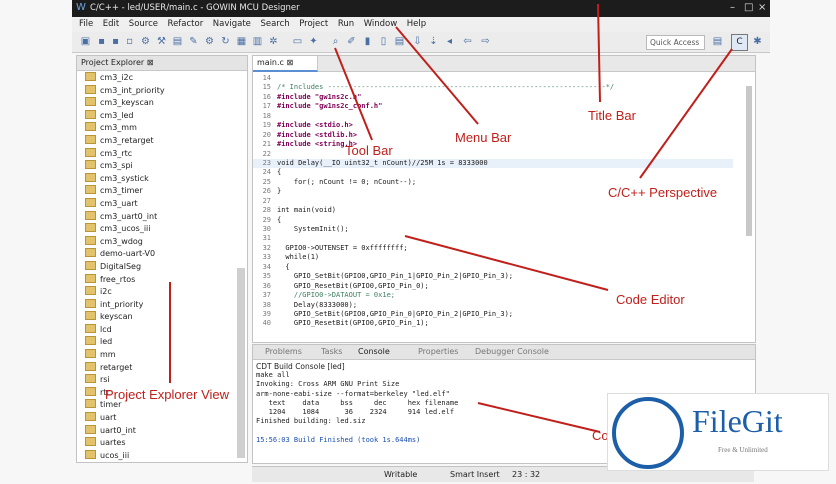 This screenshot has height=484, width=836. I want to click on code-editor-arrow, so click(506, 263).